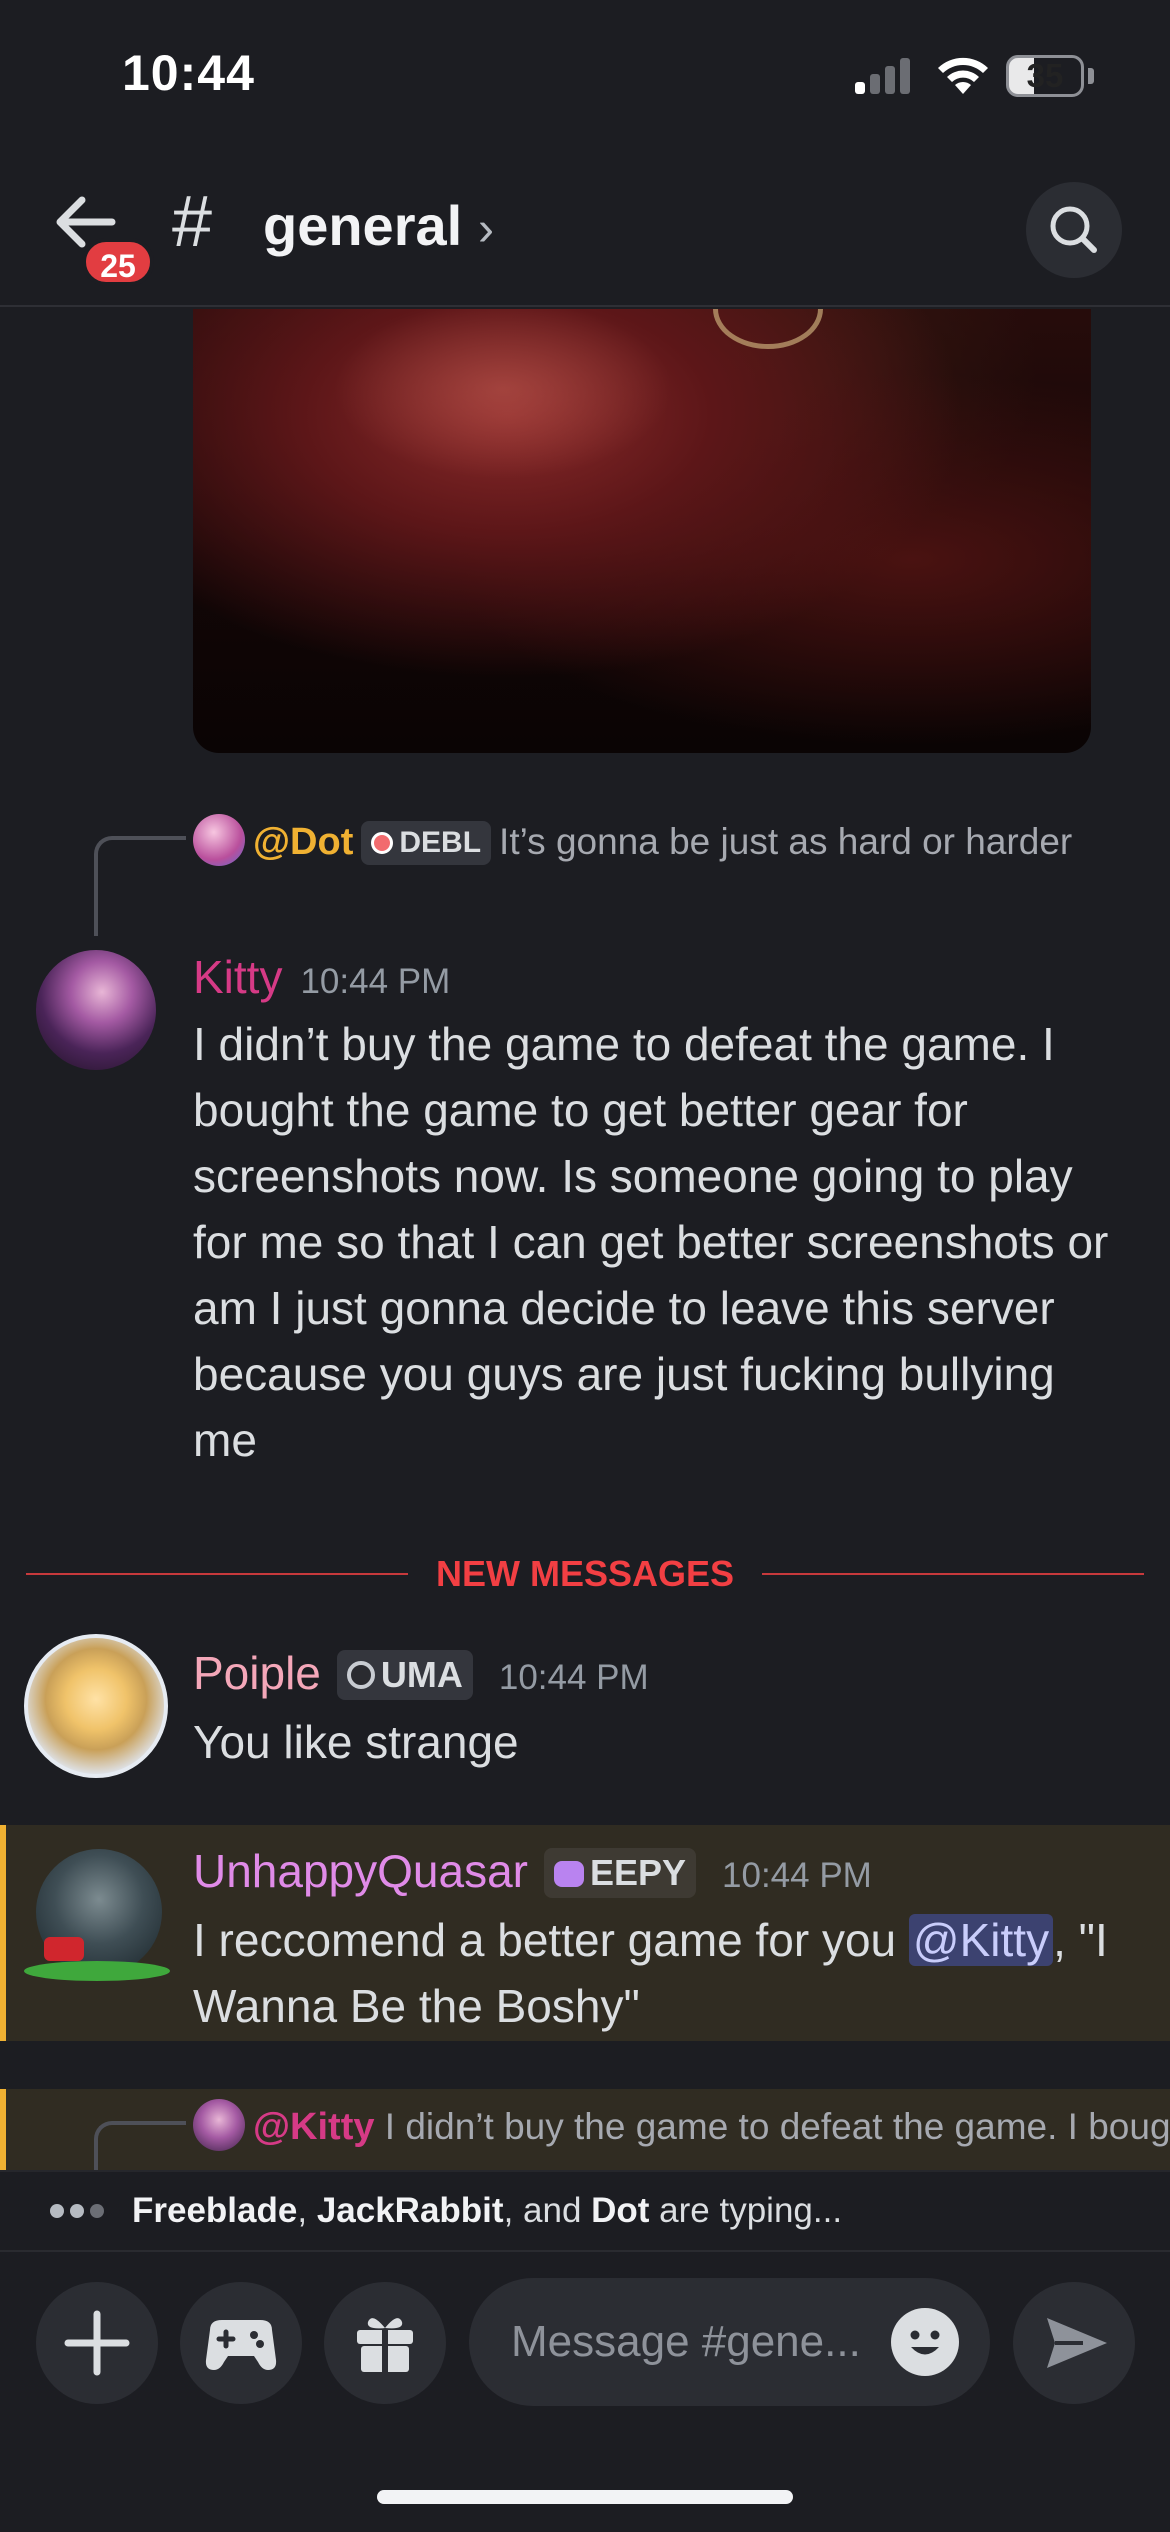  I want to click on message-author: Poiple UMA 10:44 PM, so click(421, 1675).